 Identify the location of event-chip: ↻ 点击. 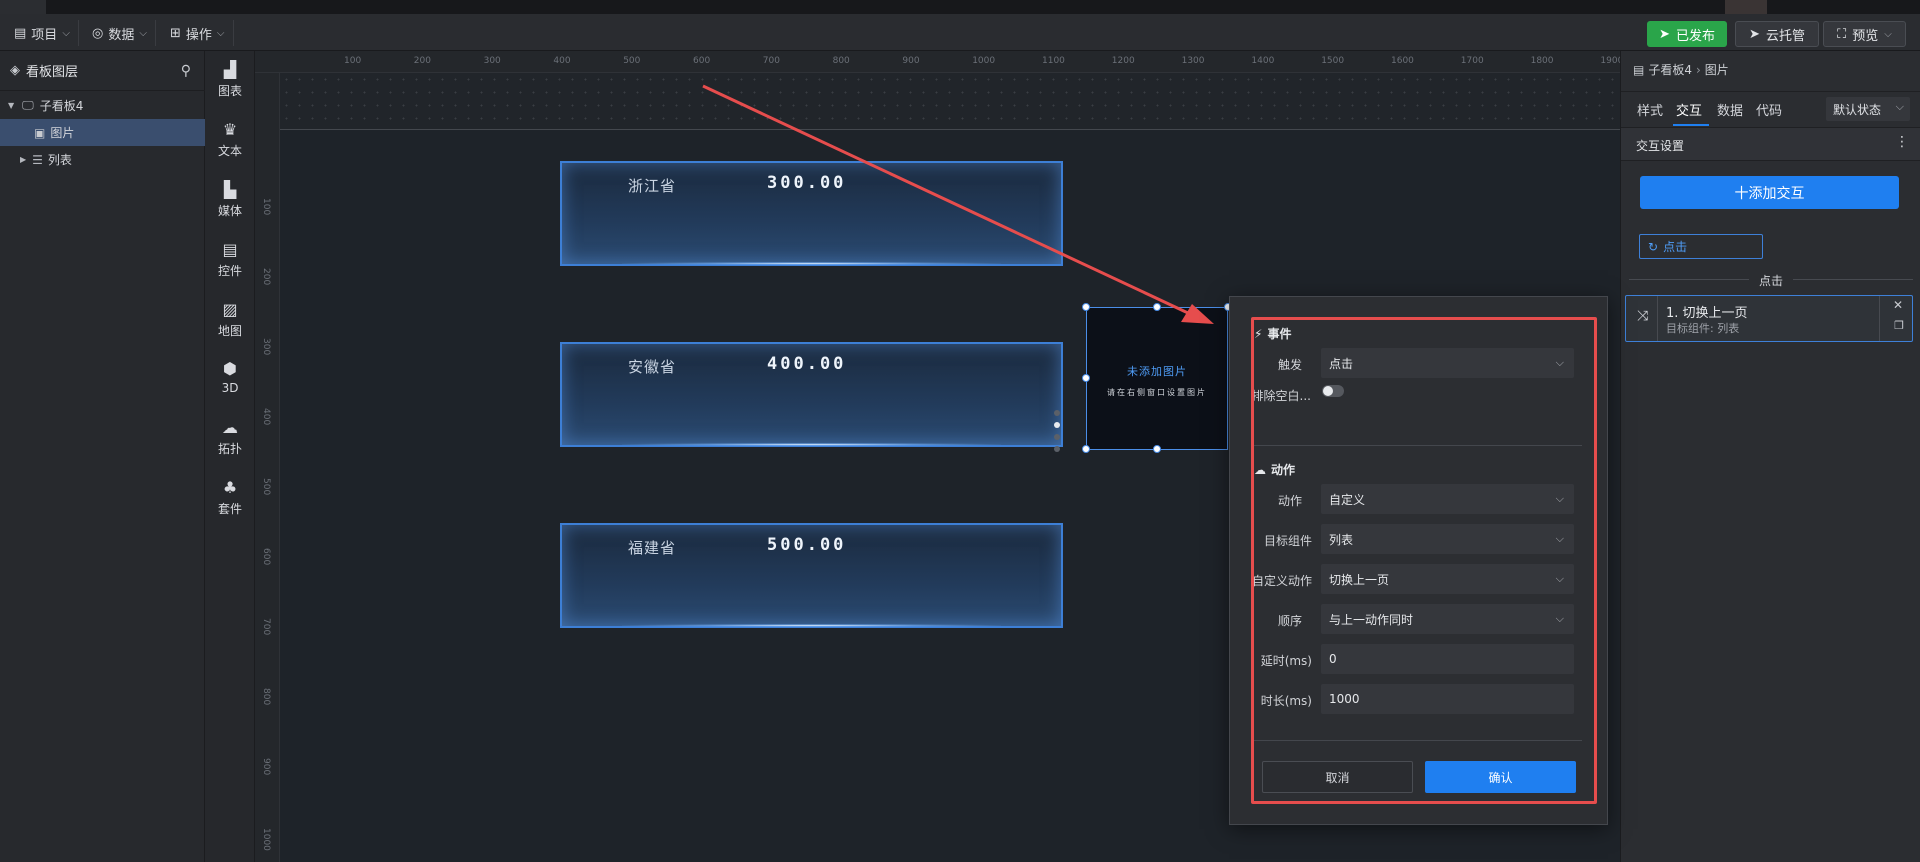
(1701, 246).